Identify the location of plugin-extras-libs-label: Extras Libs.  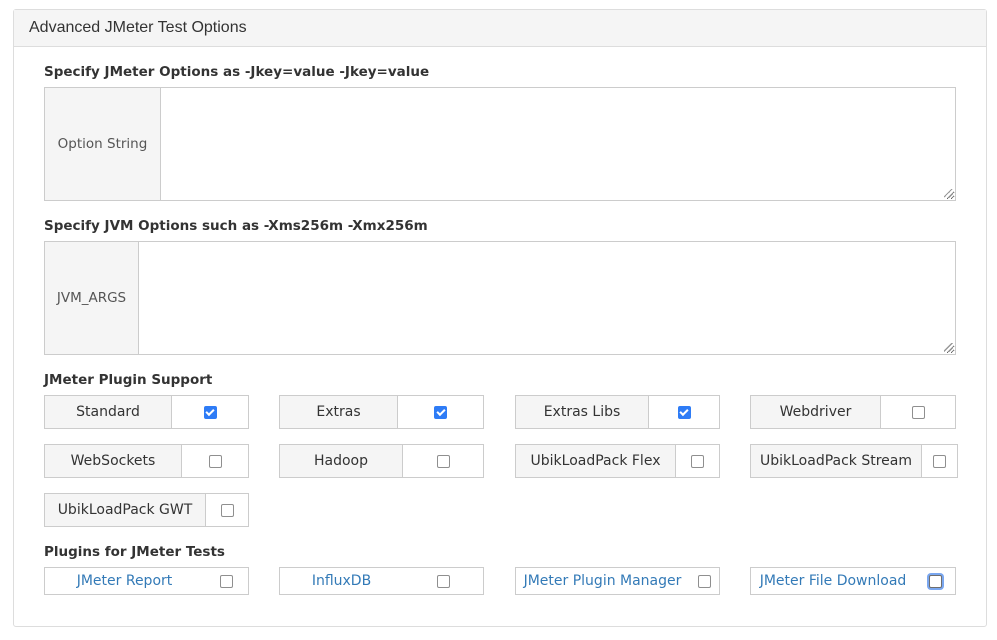
(582, 412).